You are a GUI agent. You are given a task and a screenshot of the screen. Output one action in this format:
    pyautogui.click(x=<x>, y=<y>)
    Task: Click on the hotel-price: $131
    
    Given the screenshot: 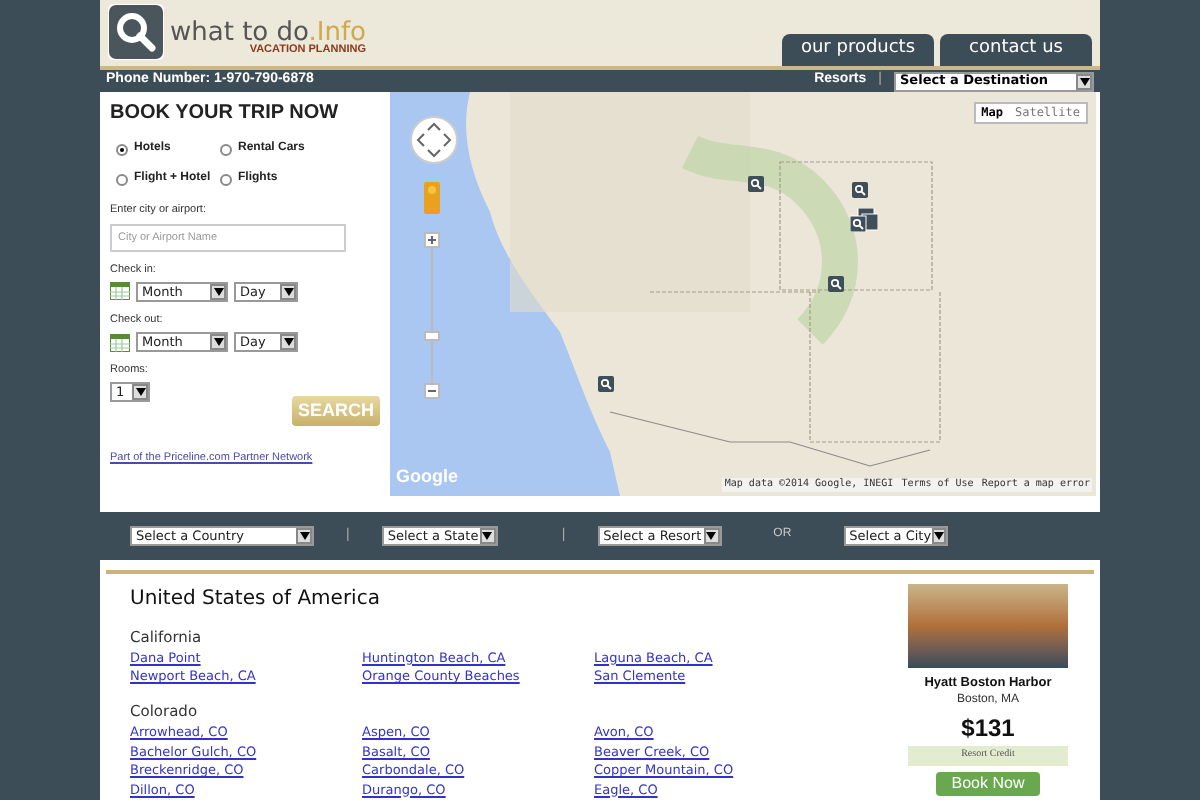 What is the action you would take?
    pyautogui.click(x=988, y=729)
    